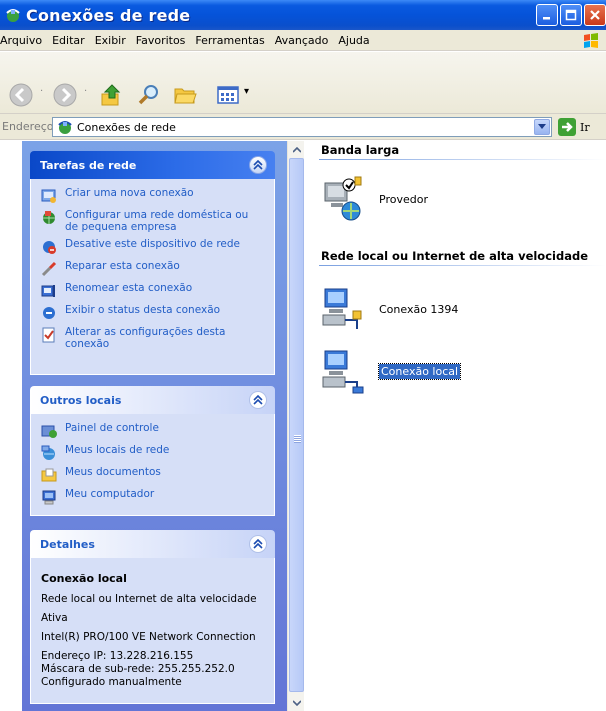  What do you see at coordinates (230, 40) in the screenshot?
I see `menu-ferramentas: Ferramentas` at bounding box center [230, 40].